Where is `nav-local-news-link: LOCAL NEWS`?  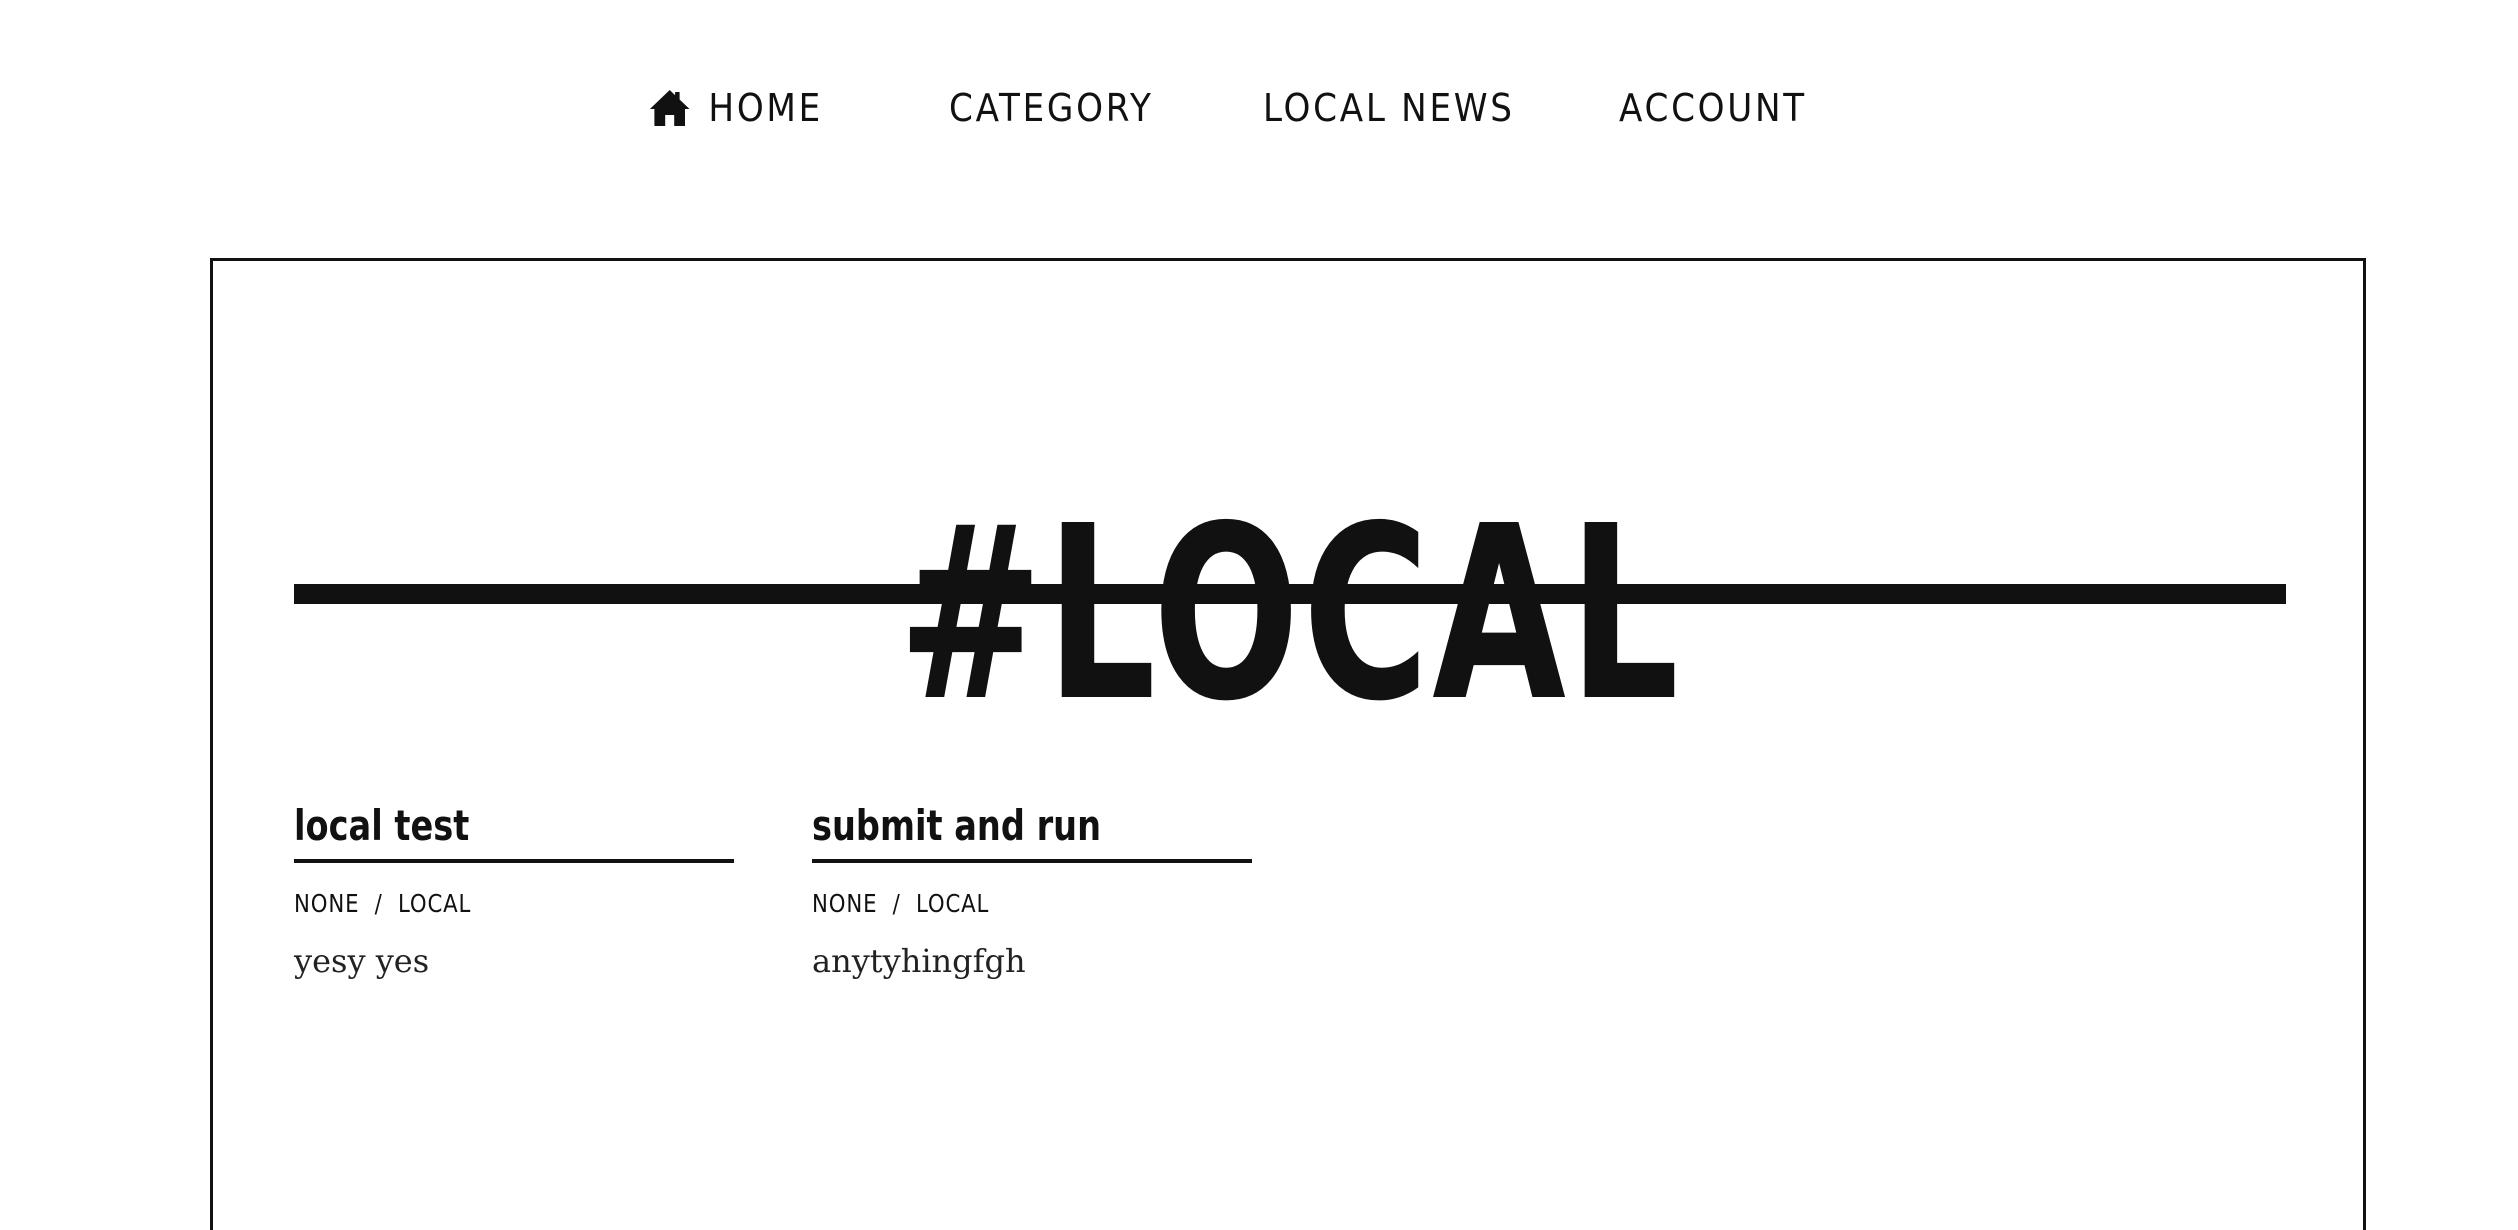 nav-local-news-link: LOCAL NEWS is located at coordinates (1389, 108).